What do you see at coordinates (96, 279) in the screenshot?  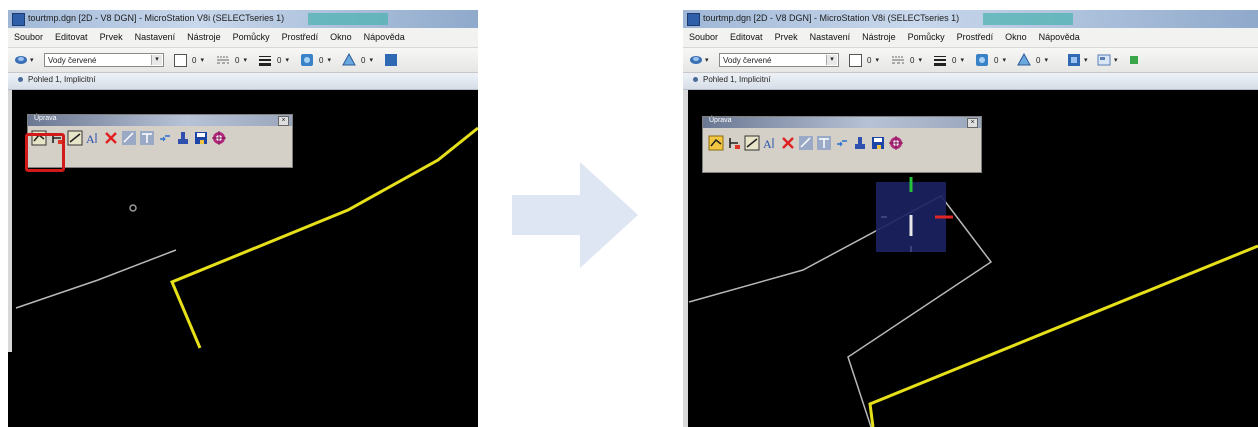 I see `white-line-element` at bounding box center [96, 279].